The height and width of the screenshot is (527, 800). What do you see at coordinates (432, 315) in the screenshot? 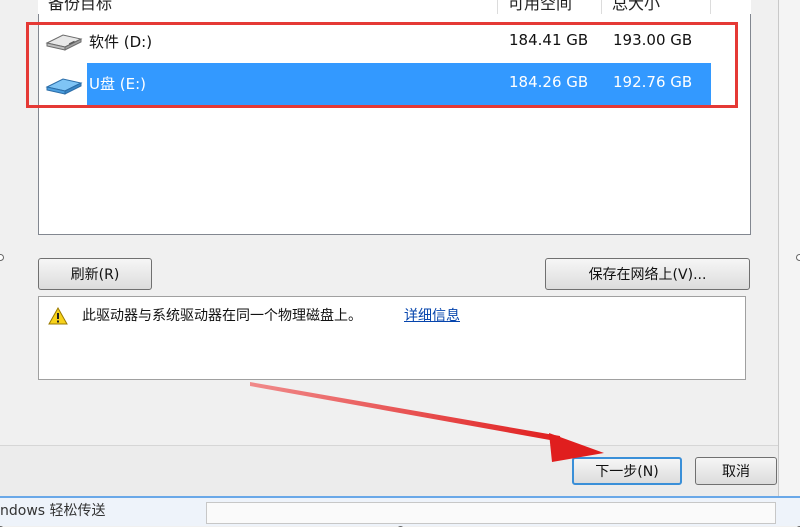
I see `details-link: 详细信息` at bounding box center [432, 315].